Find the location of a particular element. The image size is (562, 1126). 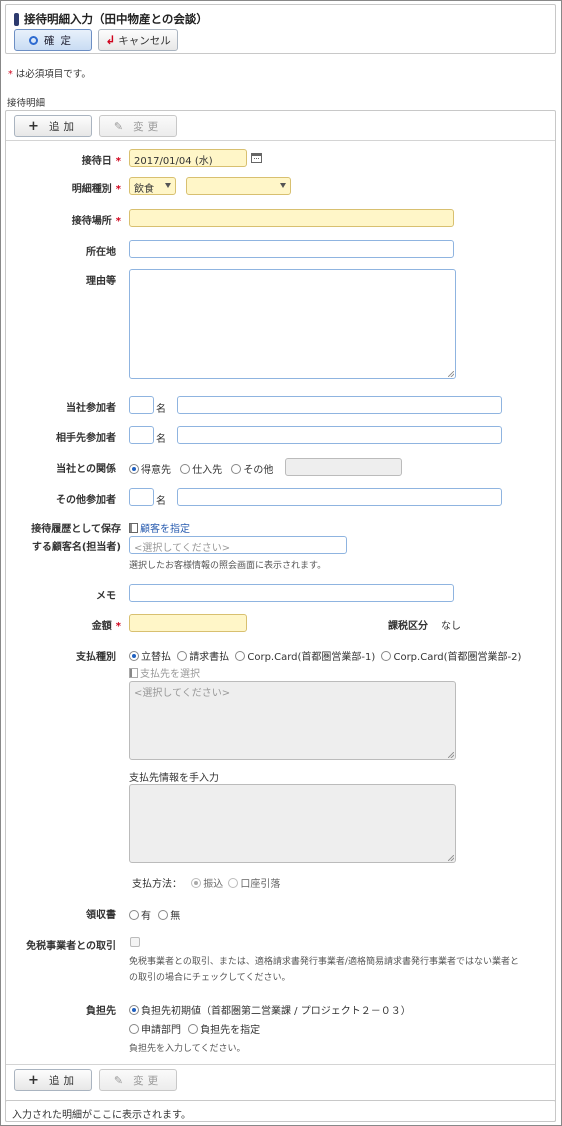

payment-type-label: 支払種別 is located at coordinates (96, 657).